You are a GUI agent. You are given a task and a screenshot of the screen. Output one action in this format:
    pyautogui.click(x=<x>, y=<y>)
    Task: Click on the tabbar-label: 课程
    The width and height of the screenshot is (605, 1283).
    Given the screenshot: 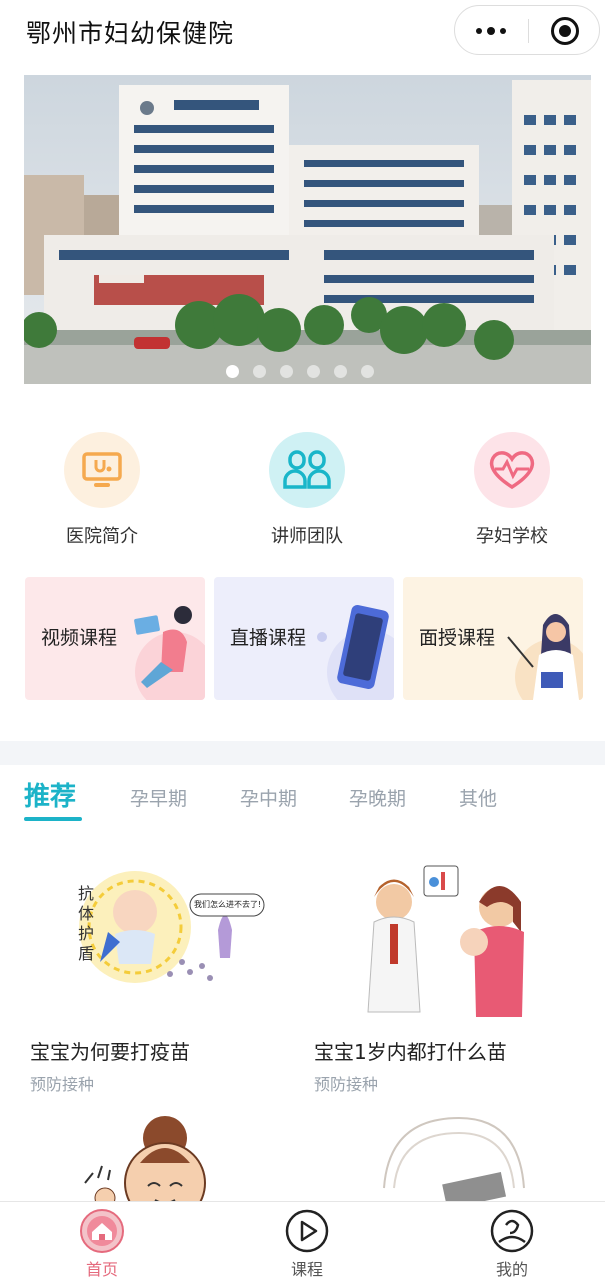 What is the action you would take?
    pyautogui.click(x=306, y=1269)
    